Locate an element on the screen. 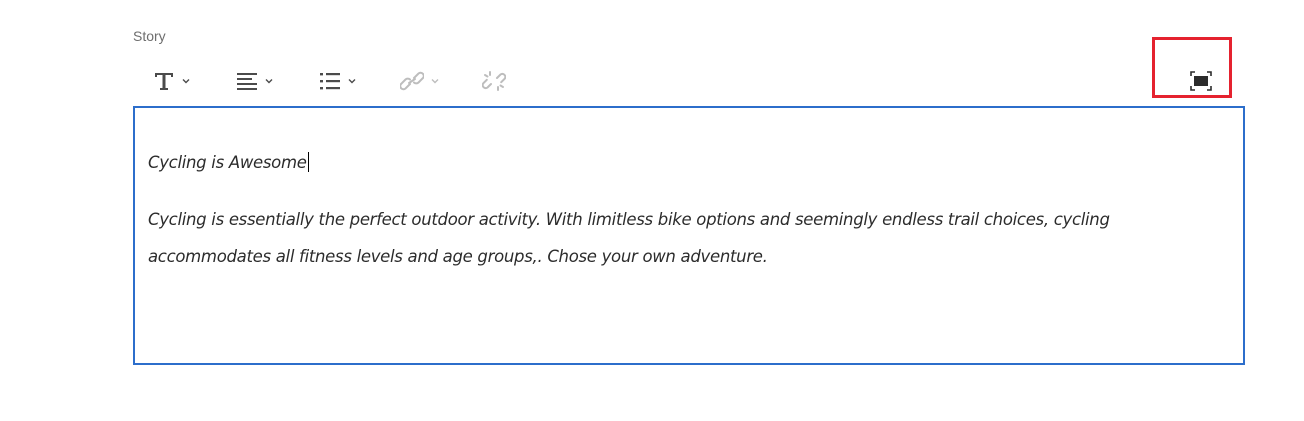  text-caret is located at coordinates (308, 162).